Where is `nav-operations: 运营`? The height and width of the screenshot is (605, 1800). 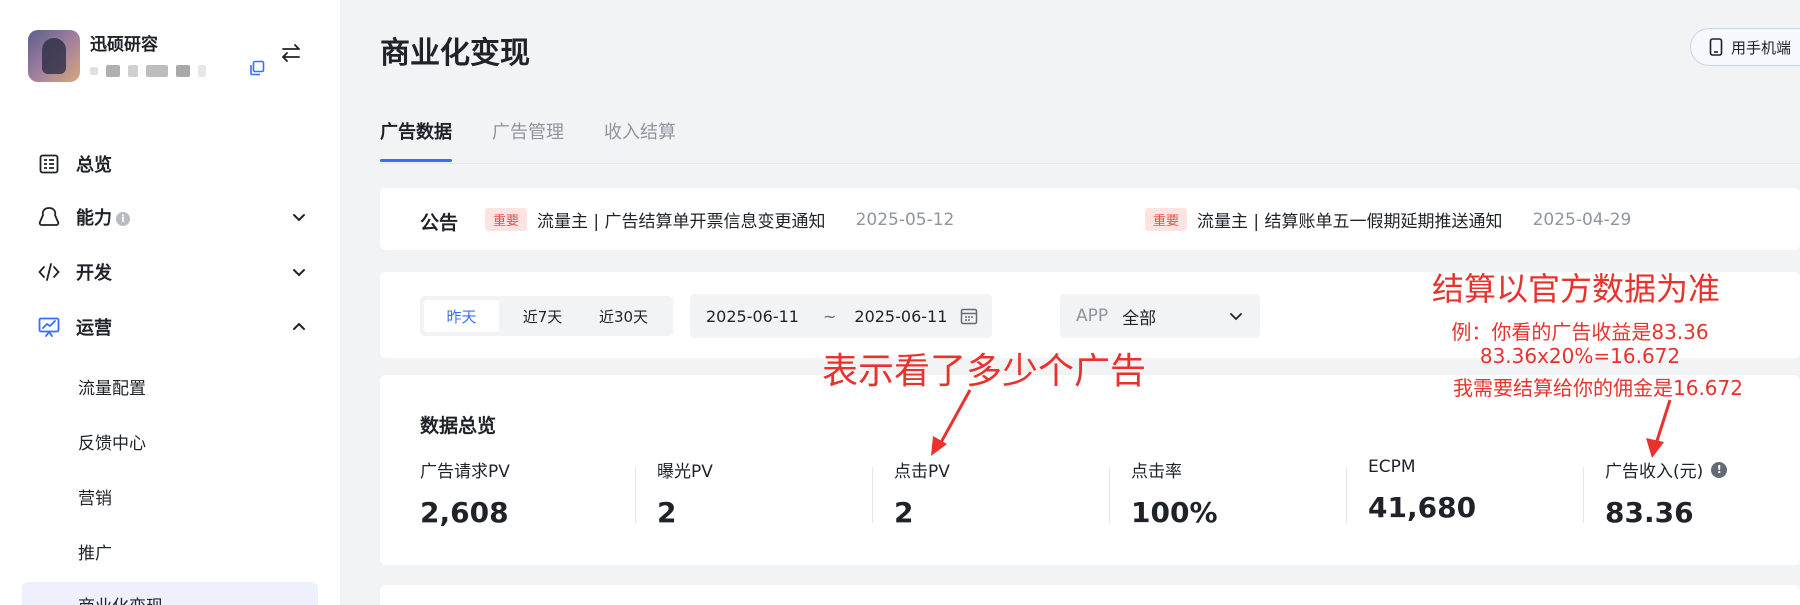
nav-operations: 运营 is located at coordinates (173, 327).